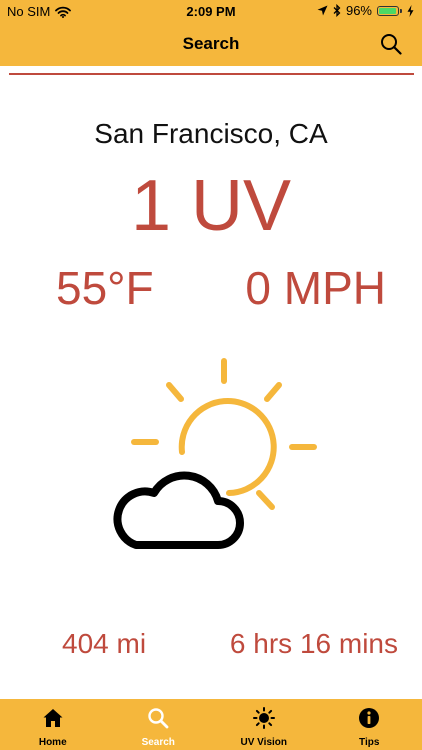 This screenshot has height=750, width=422. Describe the element at coordinates (337, 10) in the screenshot. I see `bluetooth-icon` at that location.